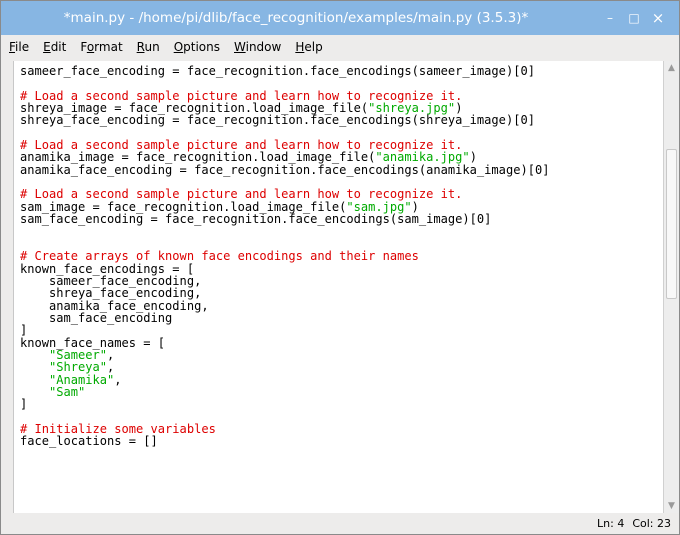 Image resolution: width=680 pixels, height=535 pixels. I want to click on menu-label-rest: ptions, so click(201, 47).